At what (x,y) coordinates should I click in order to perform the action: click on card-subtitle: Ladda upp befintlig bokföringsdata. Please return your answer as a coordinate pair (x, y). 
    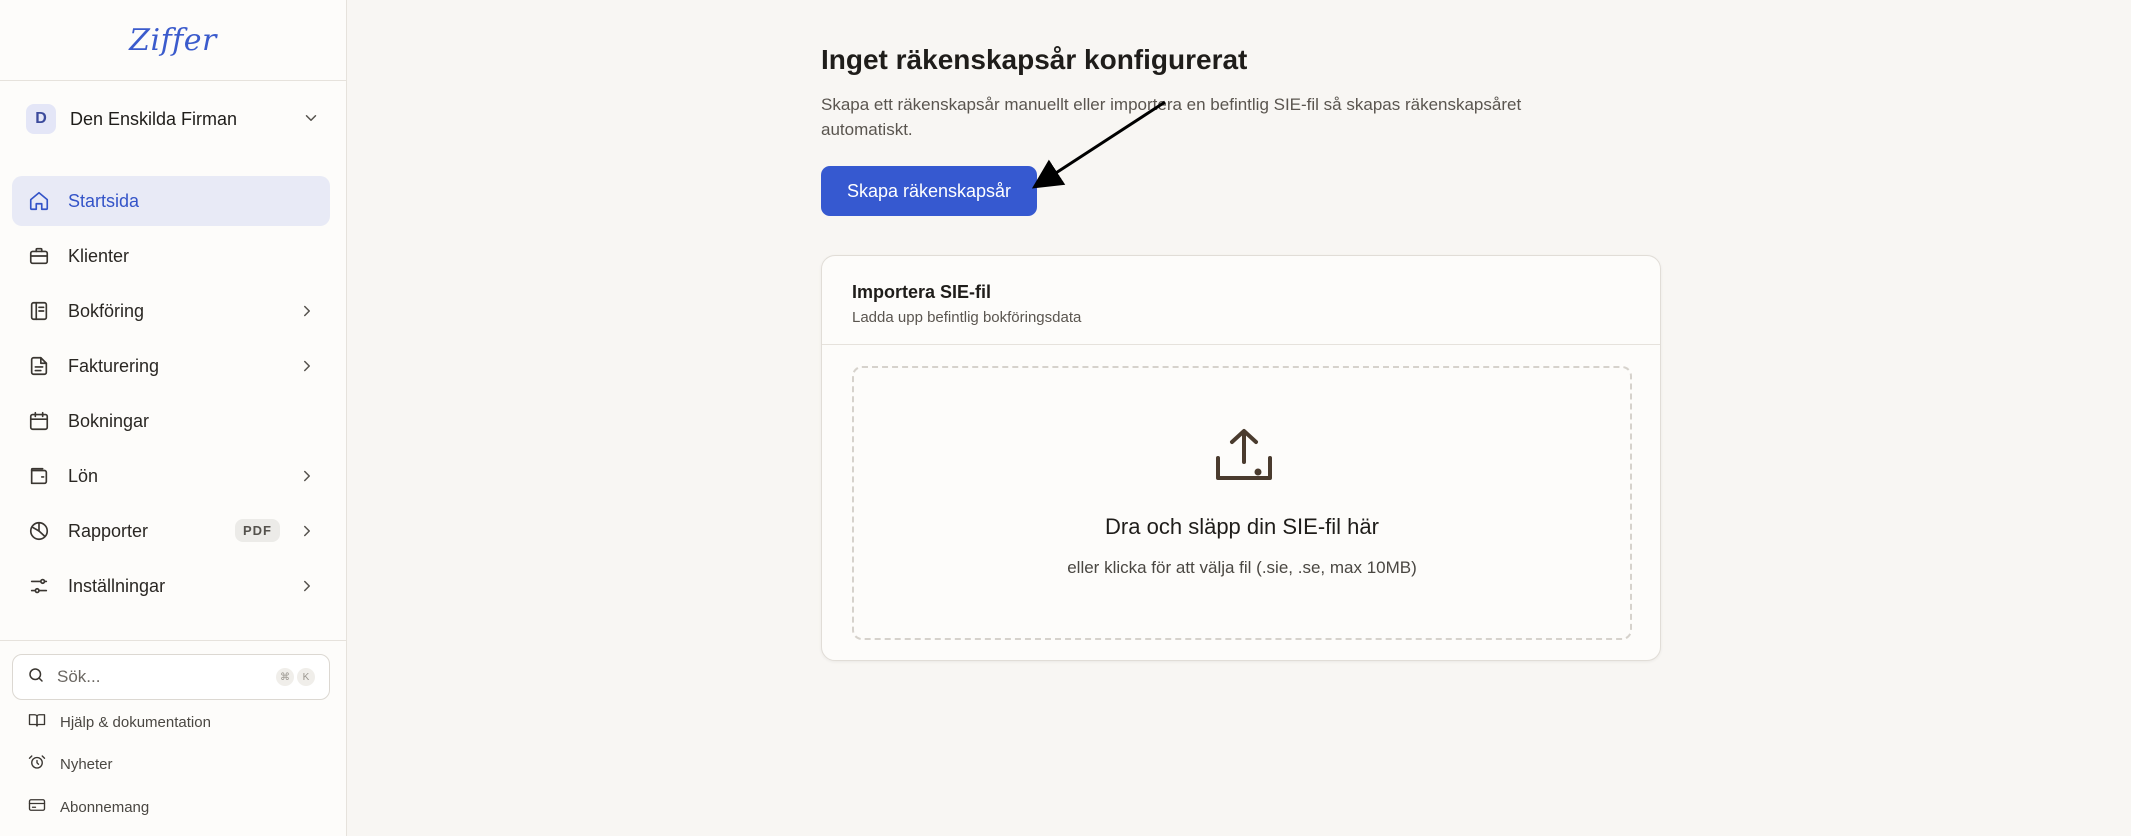
    Looking at the image, I should click on (967, 317).